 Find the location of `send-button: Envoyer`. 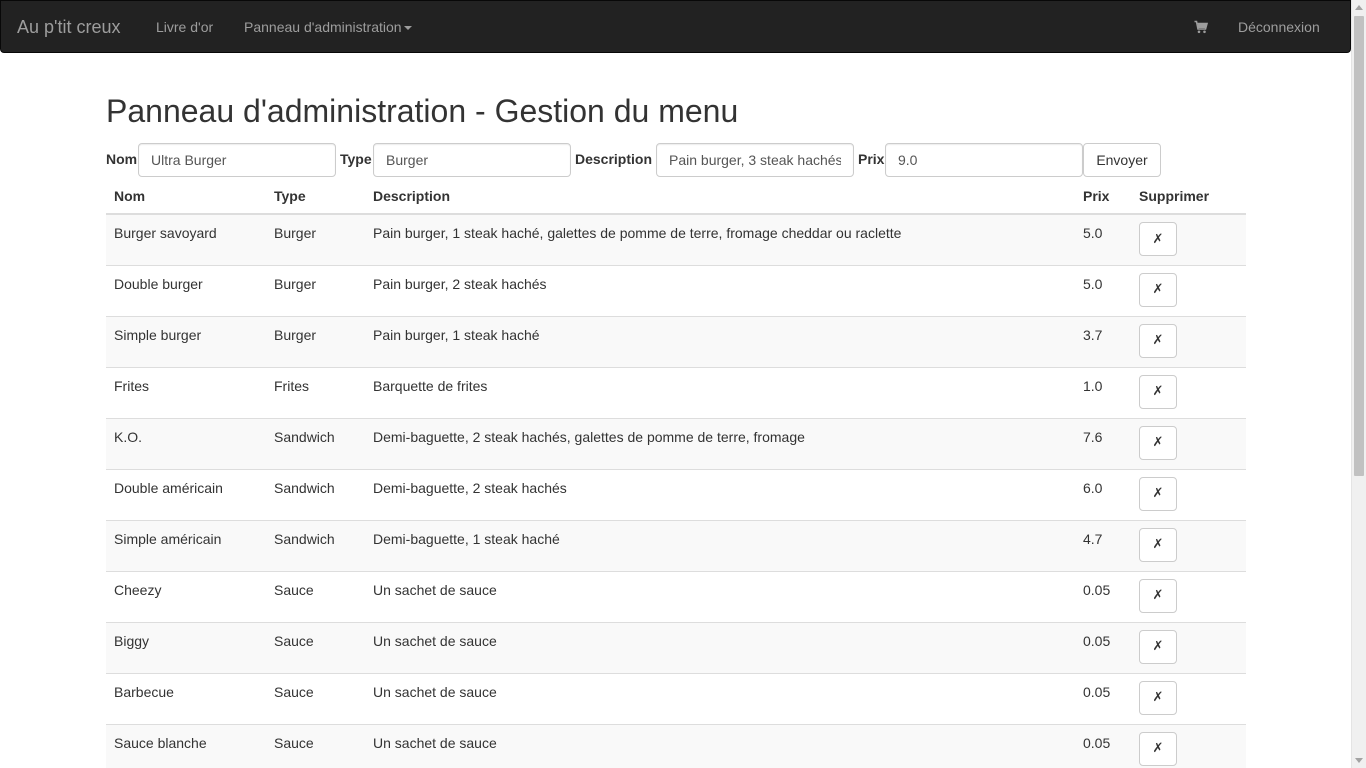

send-button: Envoyer is located at coordinates (1122, 160).